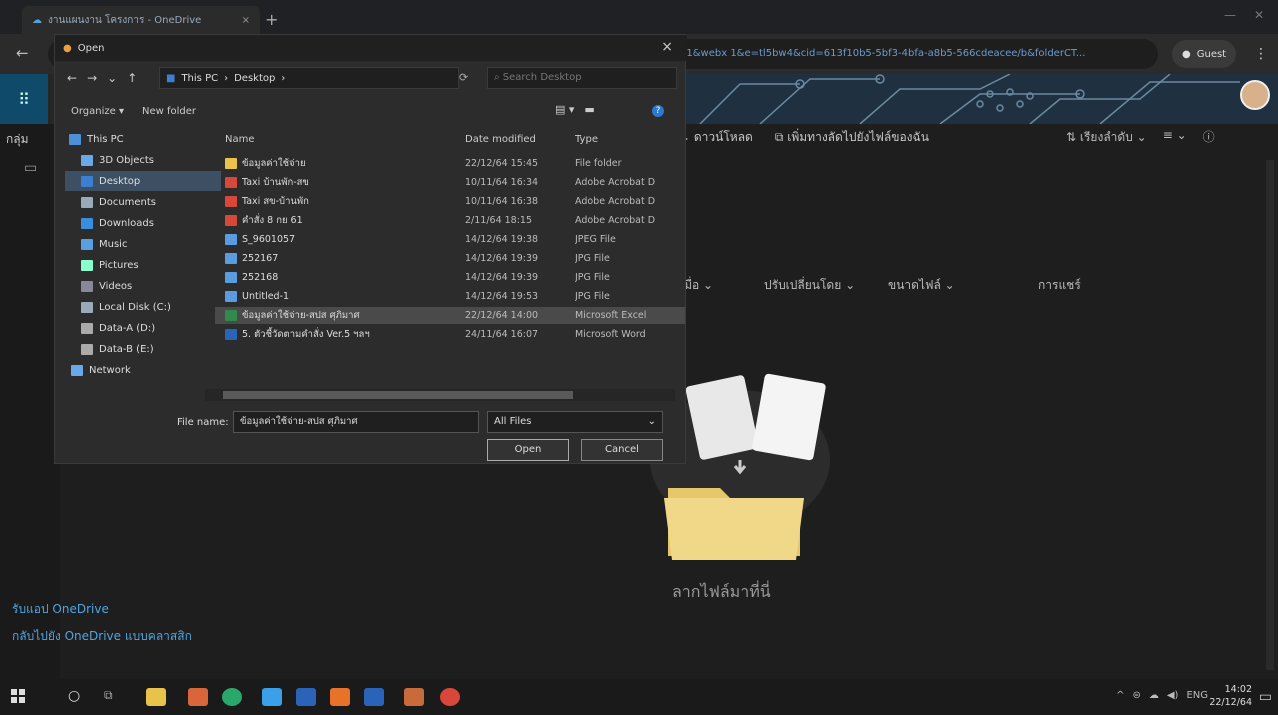 The width and height of the screenshot is (1278, 715). Describe the element at coordinates (199, 78) in the screenshot. I see `breadcrumb-this-pc: This PC` at that location.